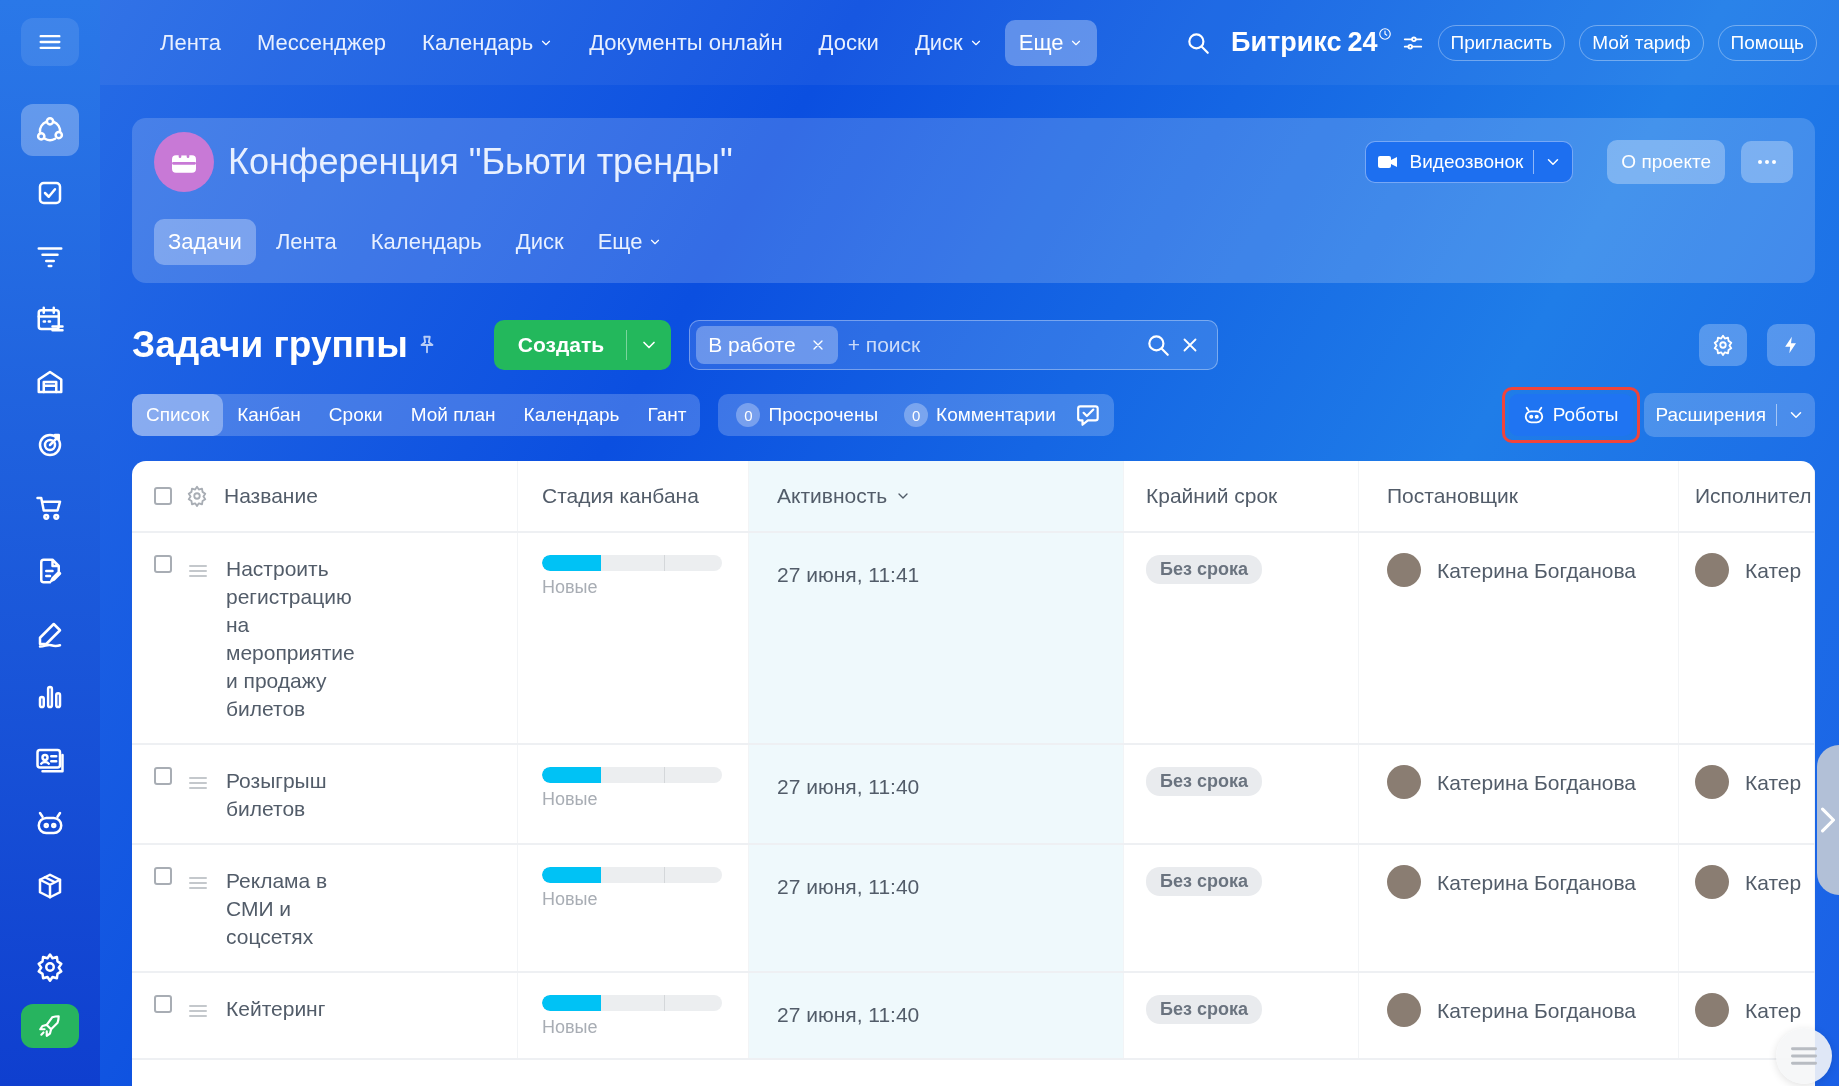 The height and width of the screenshot is (1086, 1839). I want to click on logo-number: 24, so click(1362, 42).